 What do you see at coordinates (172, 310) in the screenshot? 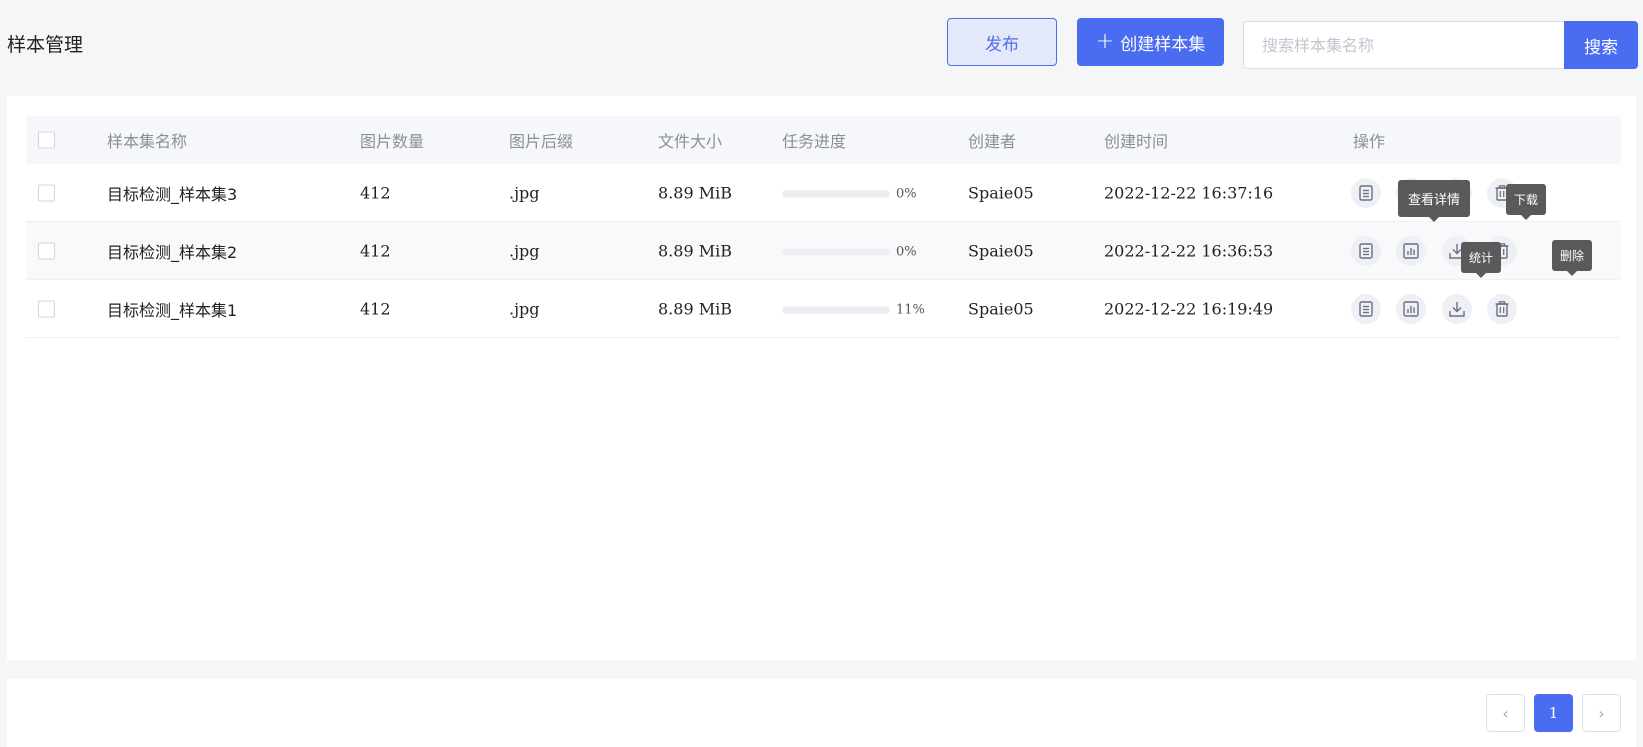
I see `row-name: 目标检测_样本集1` at bounding box center [172, 310].